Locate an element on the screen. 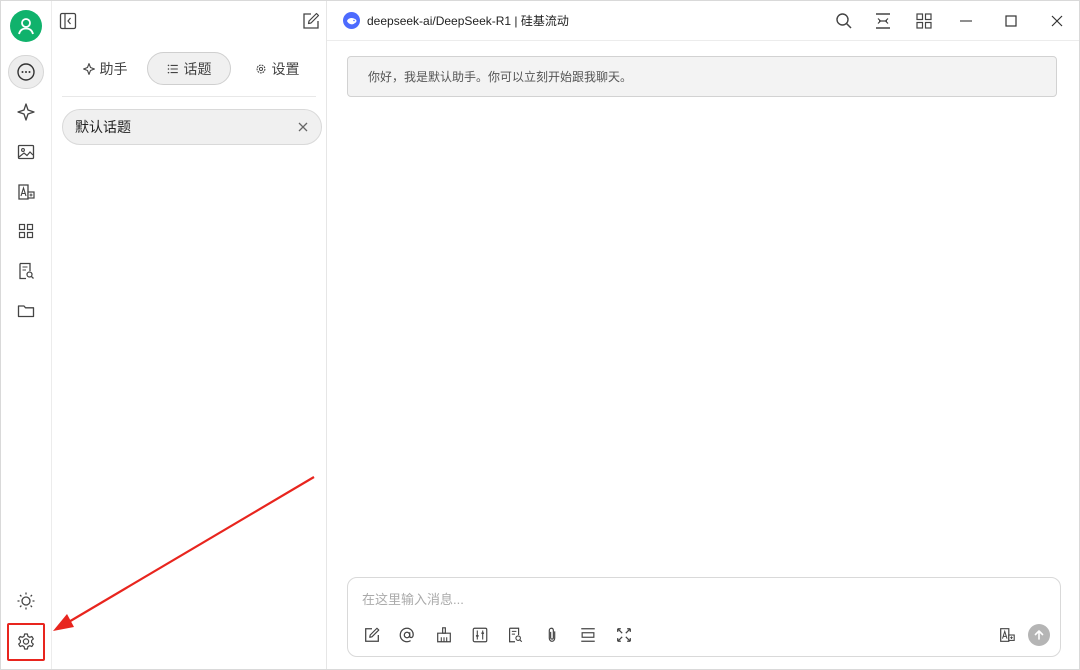 The width and height of the screenshot is (1080, 670). topic-item: 默认话题 is located at coordinates (192, 127).